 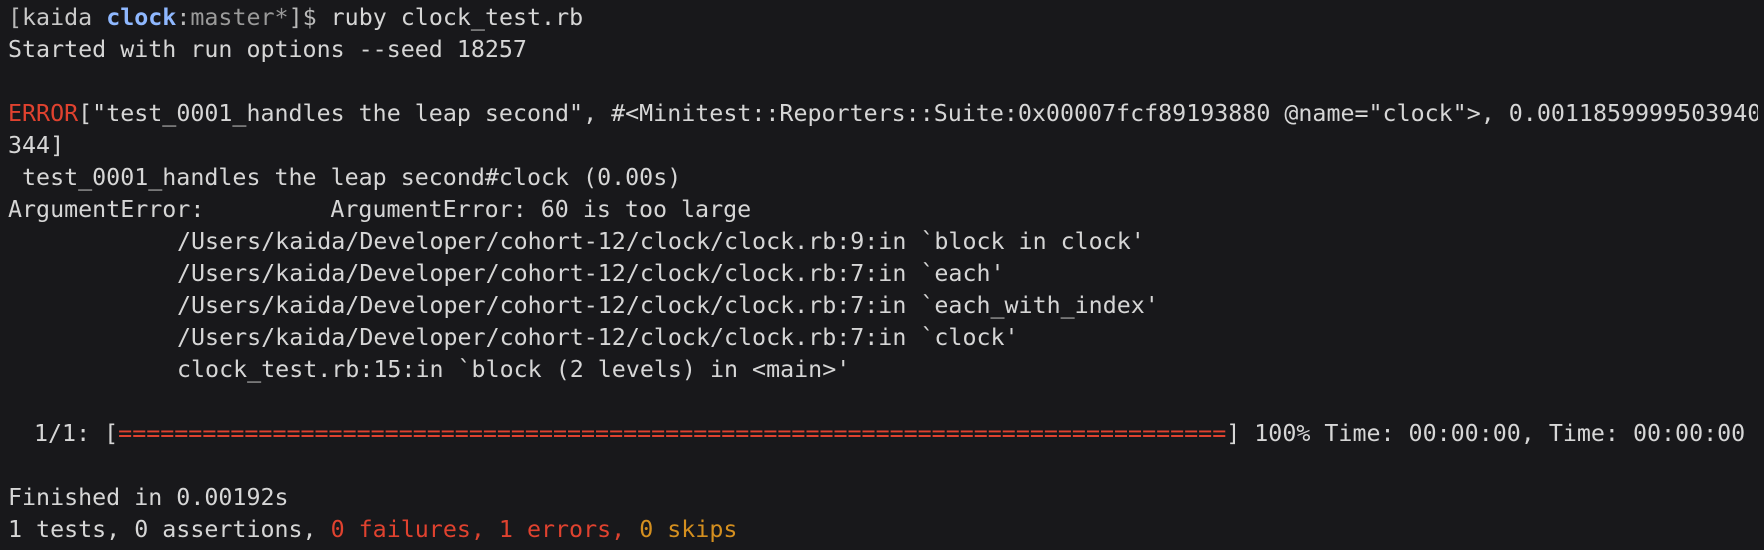 What do you see at coordinates (36, 145) in the screenshot?
I see `error-line-wrap: 344]` at bounding box center [36, 145].